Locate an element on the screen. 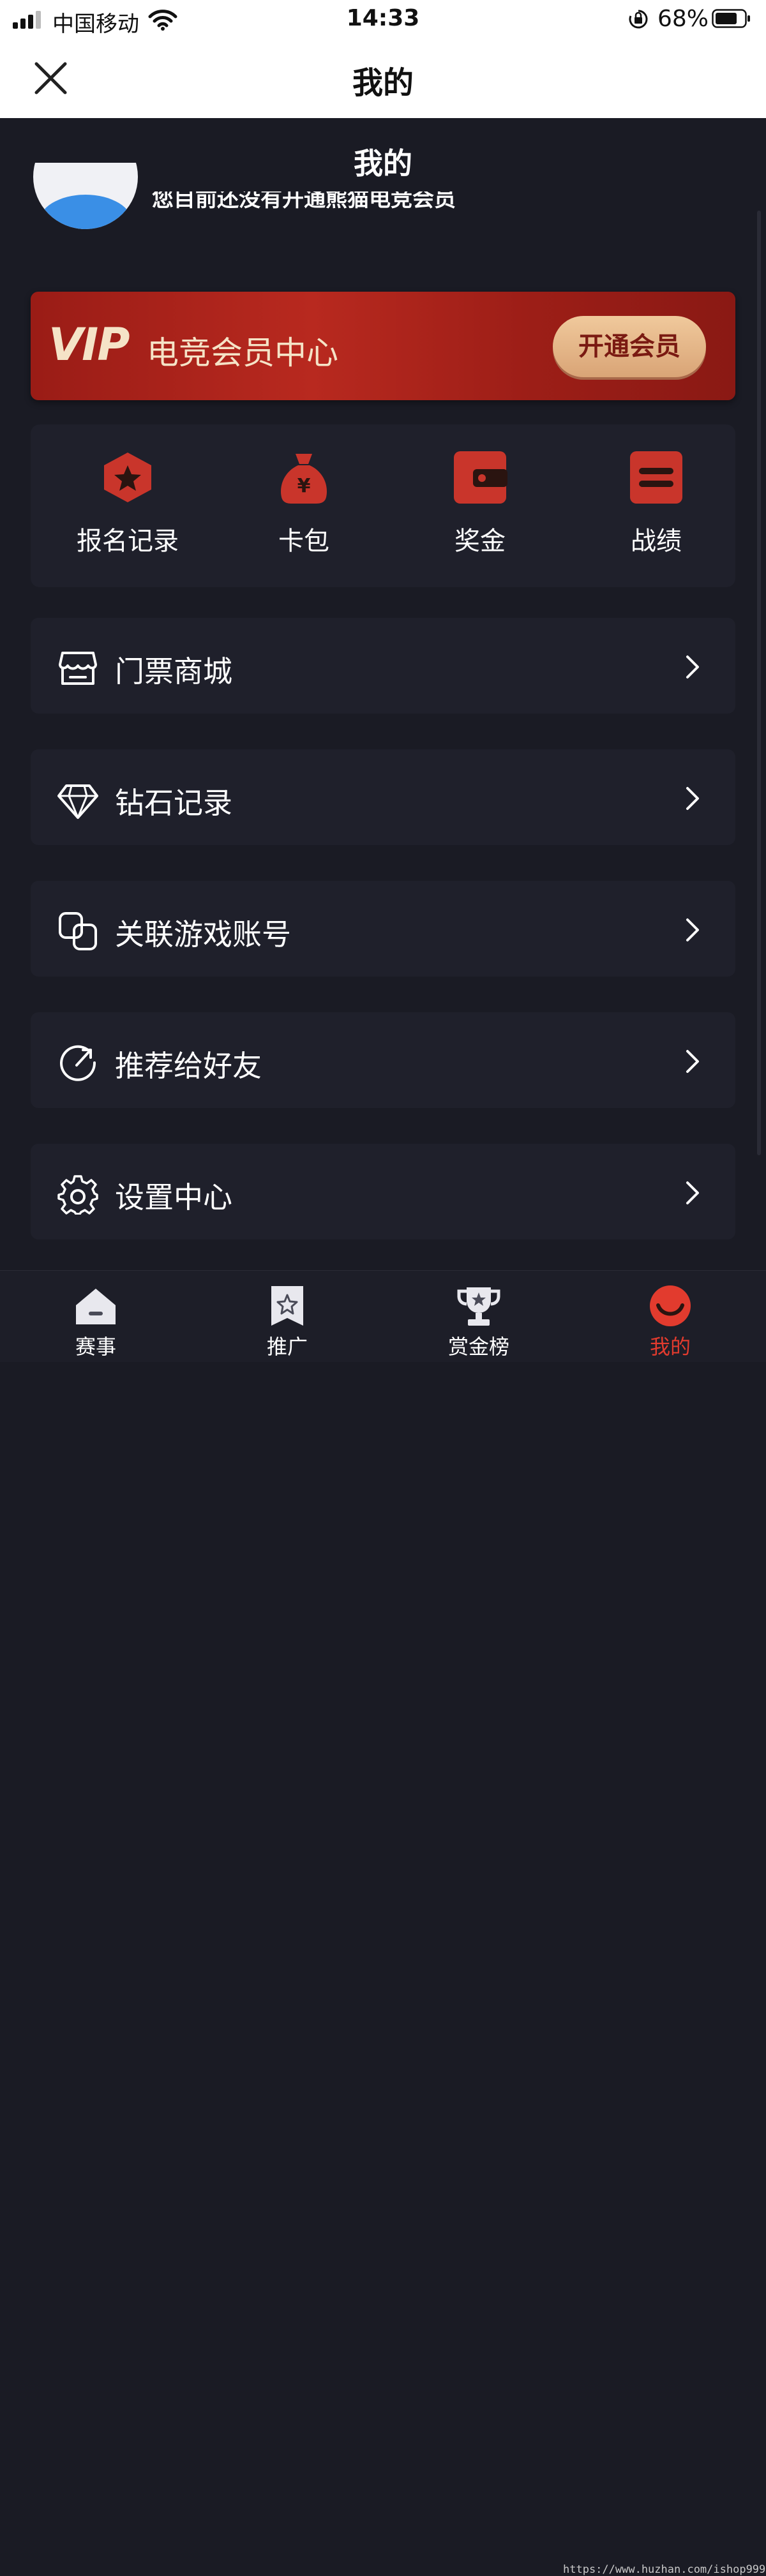 The image size is (766, 2576). app-header: 我的 is located at coordinates (383, 78).